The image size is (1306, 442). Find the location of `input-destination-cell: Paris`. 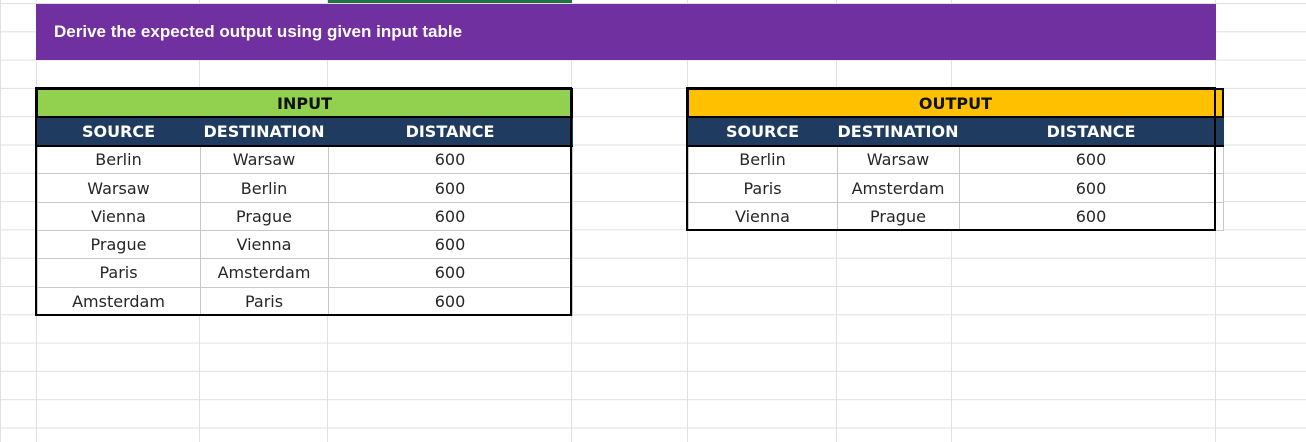

input-destination-cell: Paris is located at coordinates (264, 301).